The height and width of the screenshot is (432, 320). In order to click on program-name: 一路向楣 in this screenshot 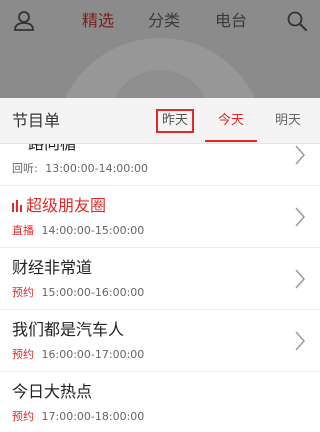, I will do `click(44, 149)`.